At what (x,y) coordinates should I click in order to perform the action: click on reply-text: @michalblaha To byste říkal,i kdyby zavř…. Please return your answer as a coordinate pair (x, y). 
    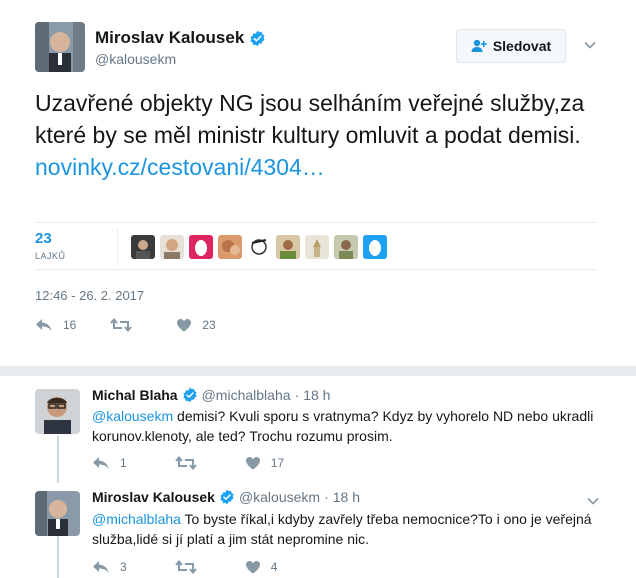
    Looking at the image, I should click on (352, 529).